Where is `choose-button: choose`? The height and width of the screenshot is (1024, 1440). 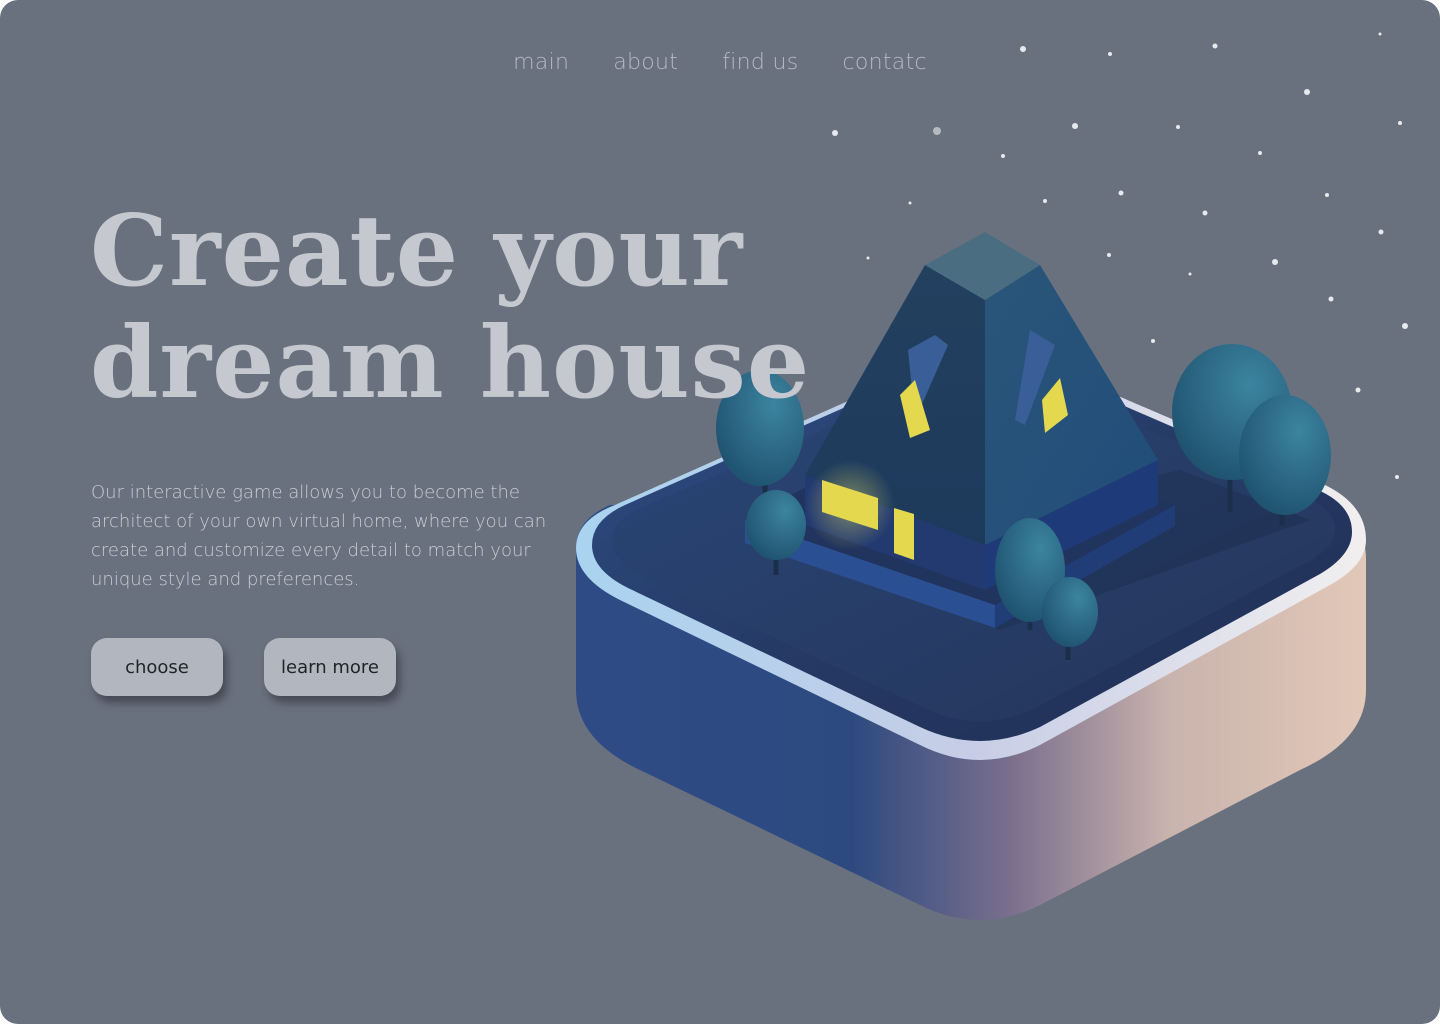
choose-button: choose is located at coordinates (157, 667).